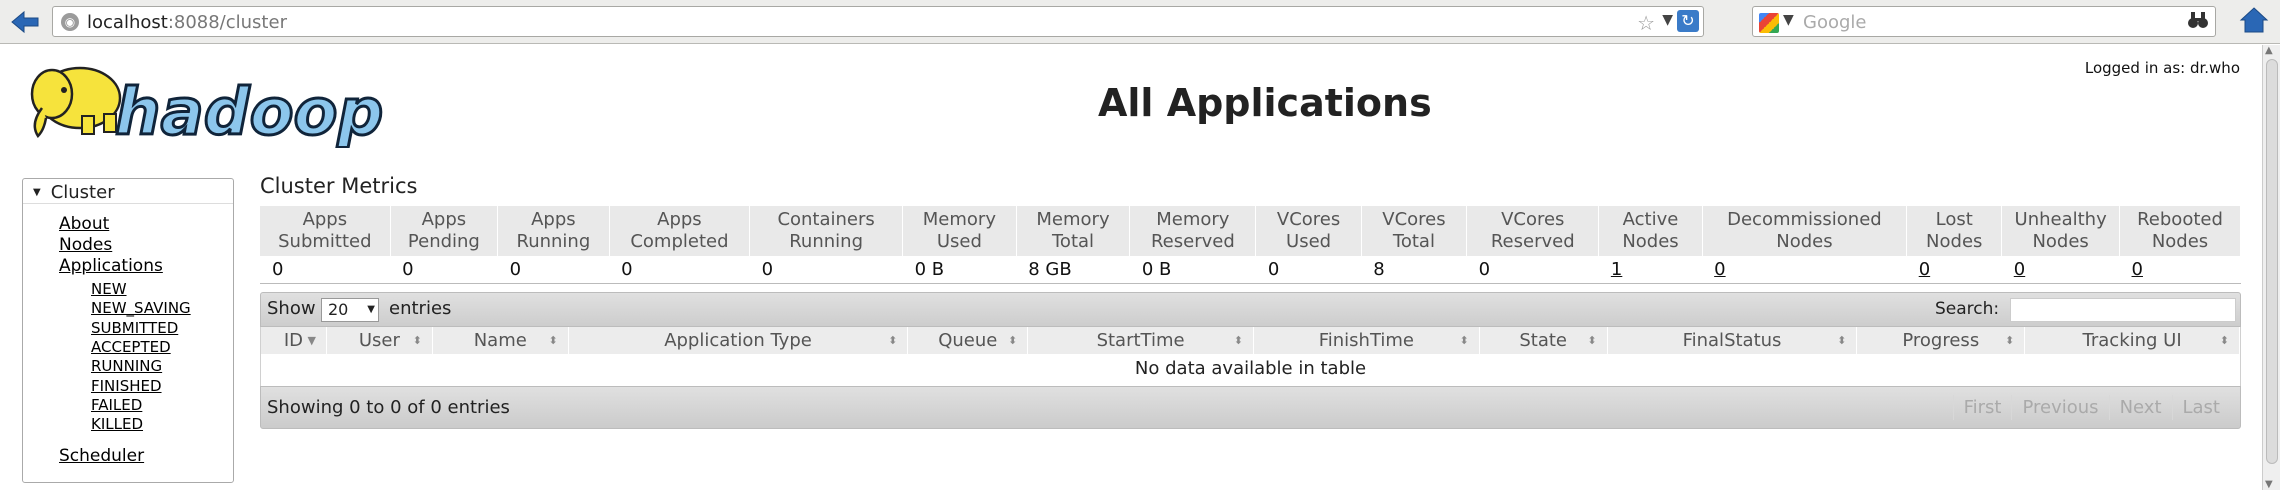  I want to click on metrics-header-line: Memory, so click(1073, 219).